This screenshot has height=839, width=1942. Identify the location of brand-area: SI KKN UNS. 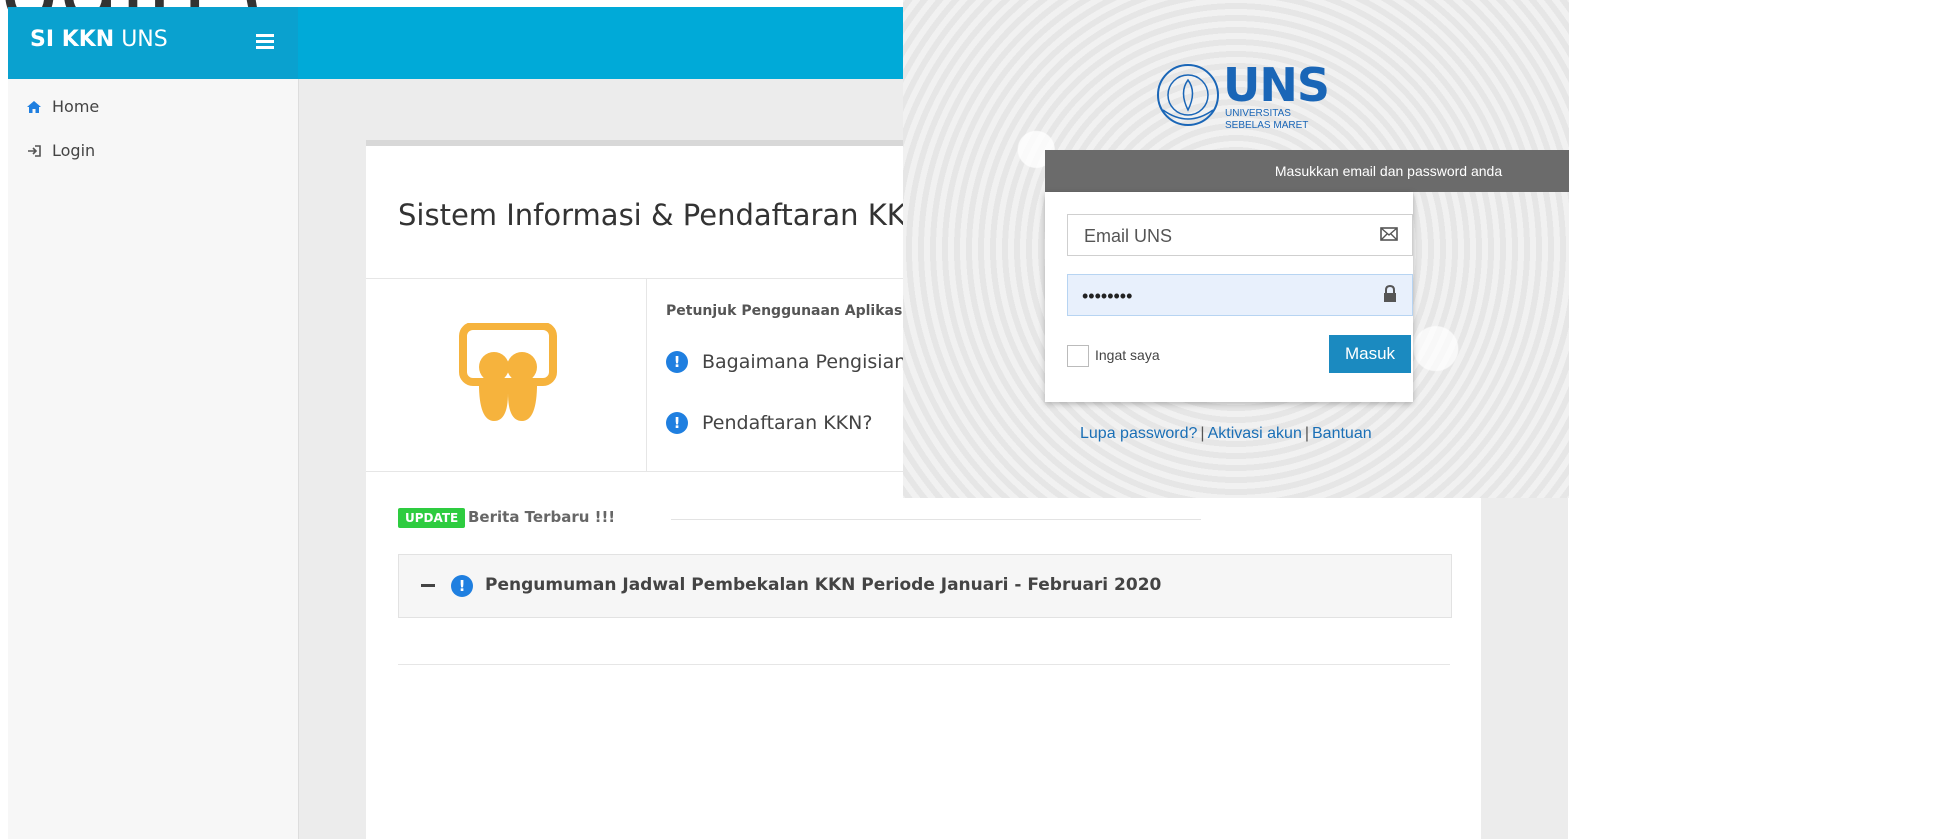
(153, 43).